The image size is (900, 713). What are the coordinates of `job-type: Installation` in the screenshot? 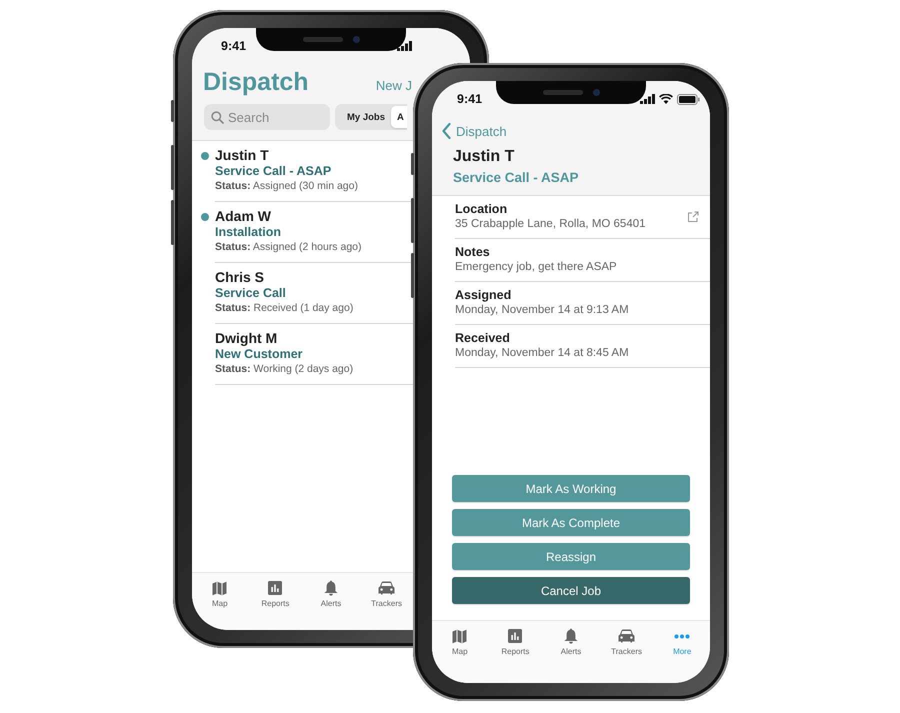 It's located at (248, 232).